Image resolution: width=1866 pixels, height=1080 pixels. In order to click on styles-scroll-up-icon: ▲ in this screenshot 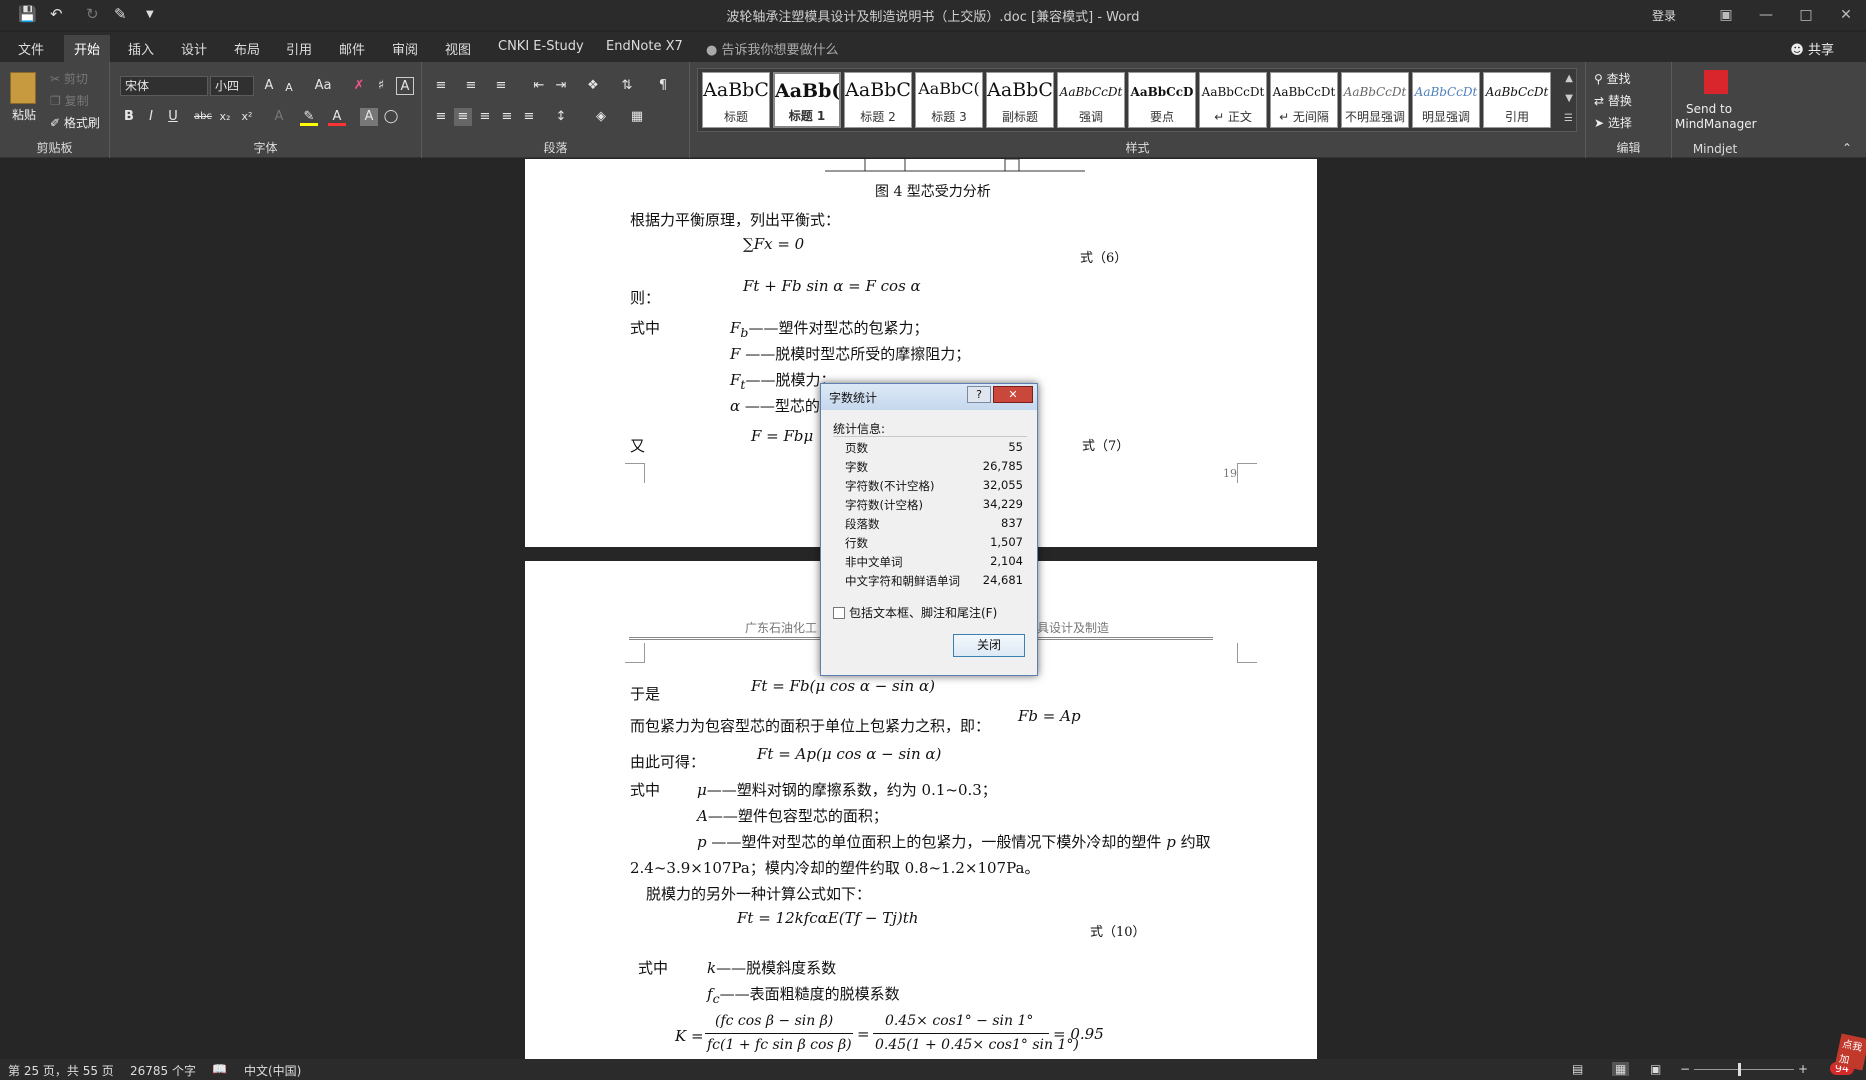, I will do `click(1569, 78)`.